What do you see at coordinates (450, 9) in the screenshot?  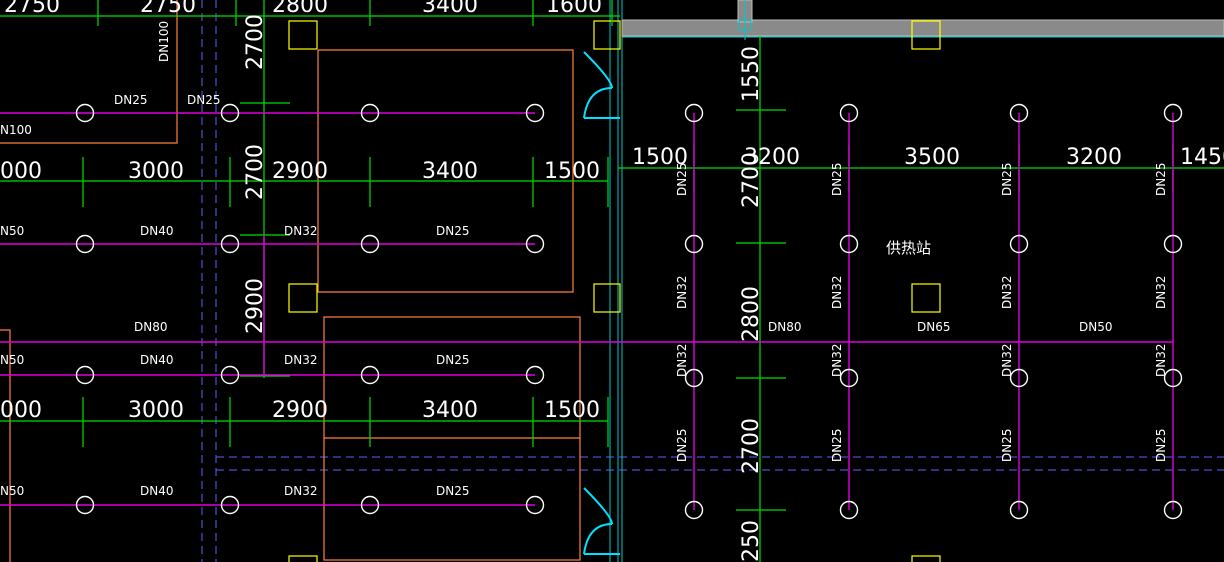 I see `dim-row1-4: 3400` at bounding box center [450, 9].